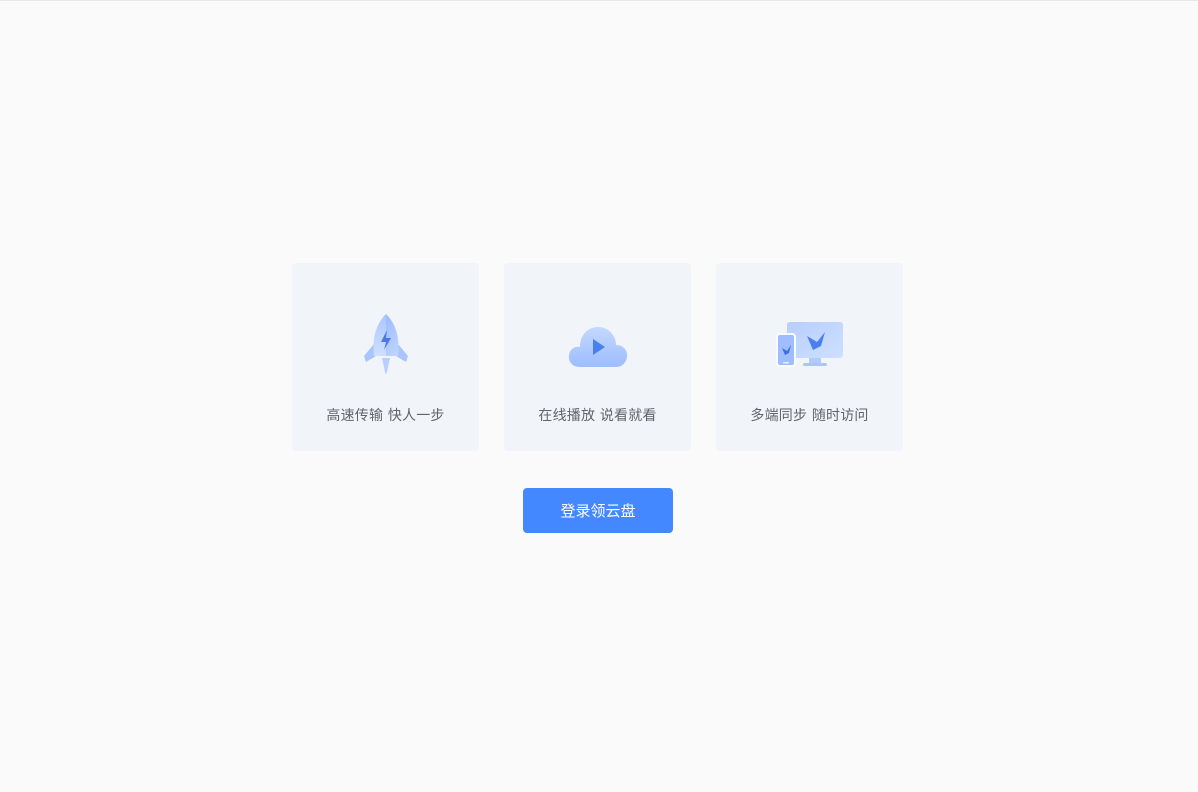  I want to click on feature-label-fast-transfer: 高速传输 快人一步, so click(385, 416).